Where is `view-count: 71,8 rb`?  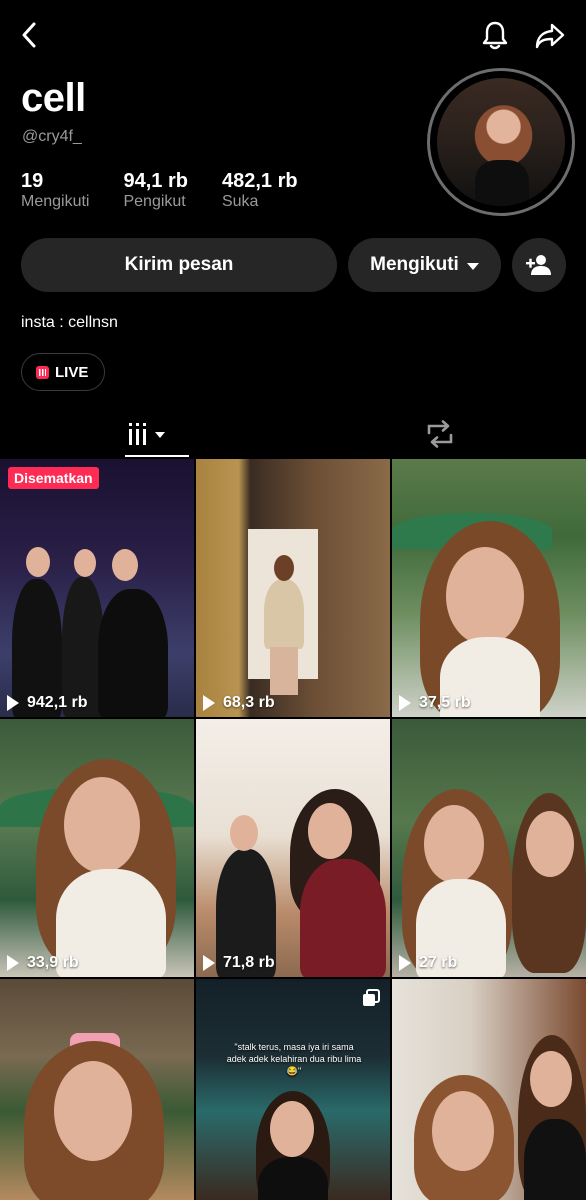
view-count: 71,8 rb is located at coordinates (239, 963).